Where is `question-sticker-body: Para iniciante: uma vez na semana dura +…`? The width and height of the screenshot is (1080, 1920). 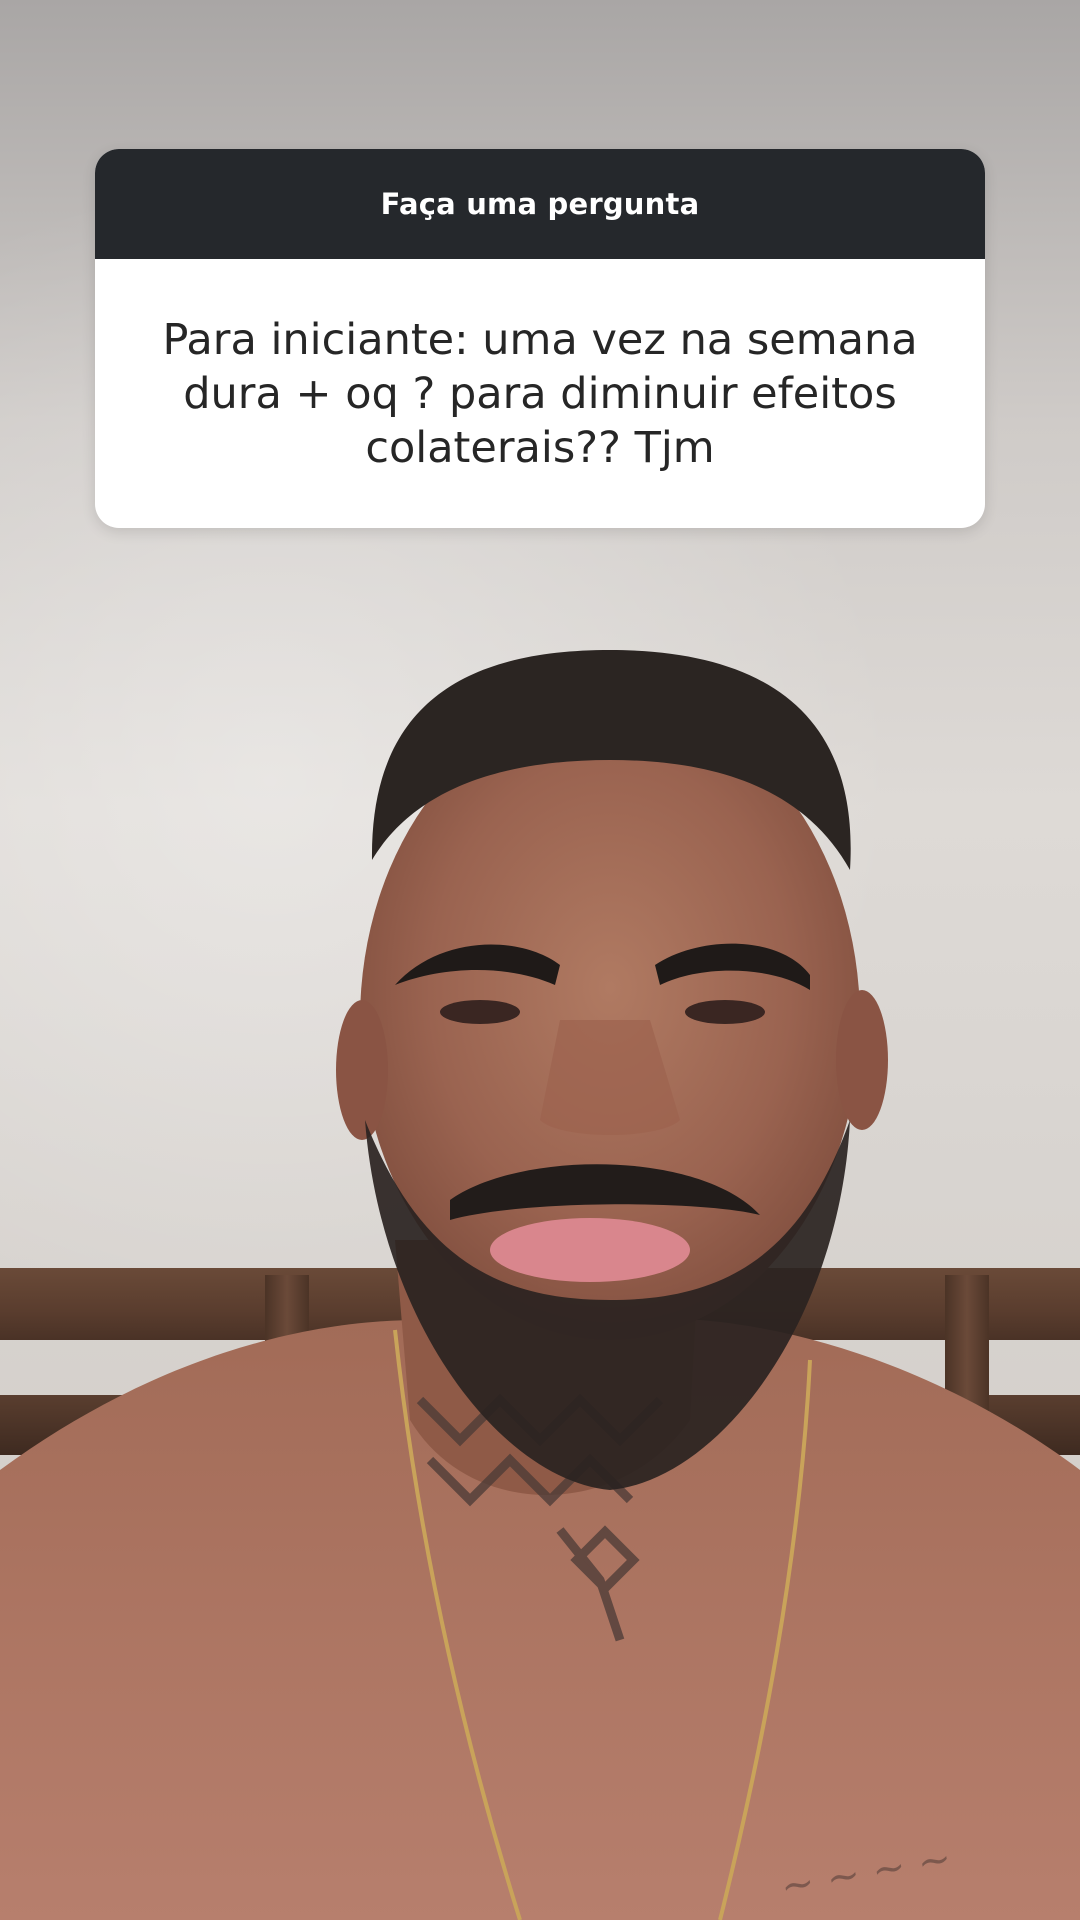 question-sticker-body: Para iniciante: uma vez na semana dura +… is located at coordinates (540, 393).